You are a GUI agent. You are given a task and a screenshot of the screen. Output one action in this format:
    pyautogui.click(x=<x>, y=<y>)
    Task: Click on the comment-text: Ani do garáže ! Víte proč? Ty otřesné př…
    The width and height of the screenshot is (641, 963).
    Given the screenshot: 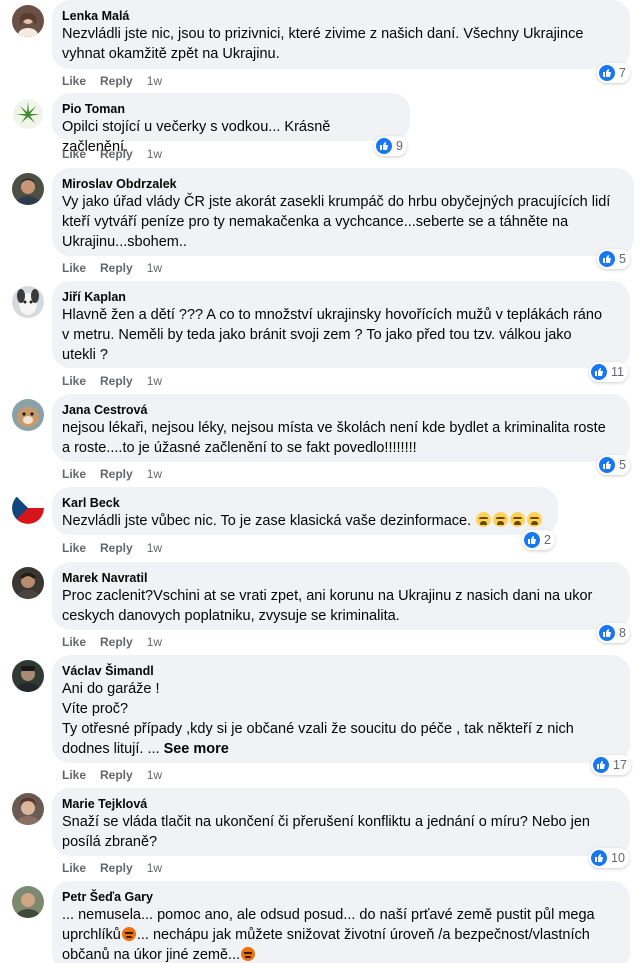 What is the action you would take?
    pyautogui.click(x=318, y=719)
    